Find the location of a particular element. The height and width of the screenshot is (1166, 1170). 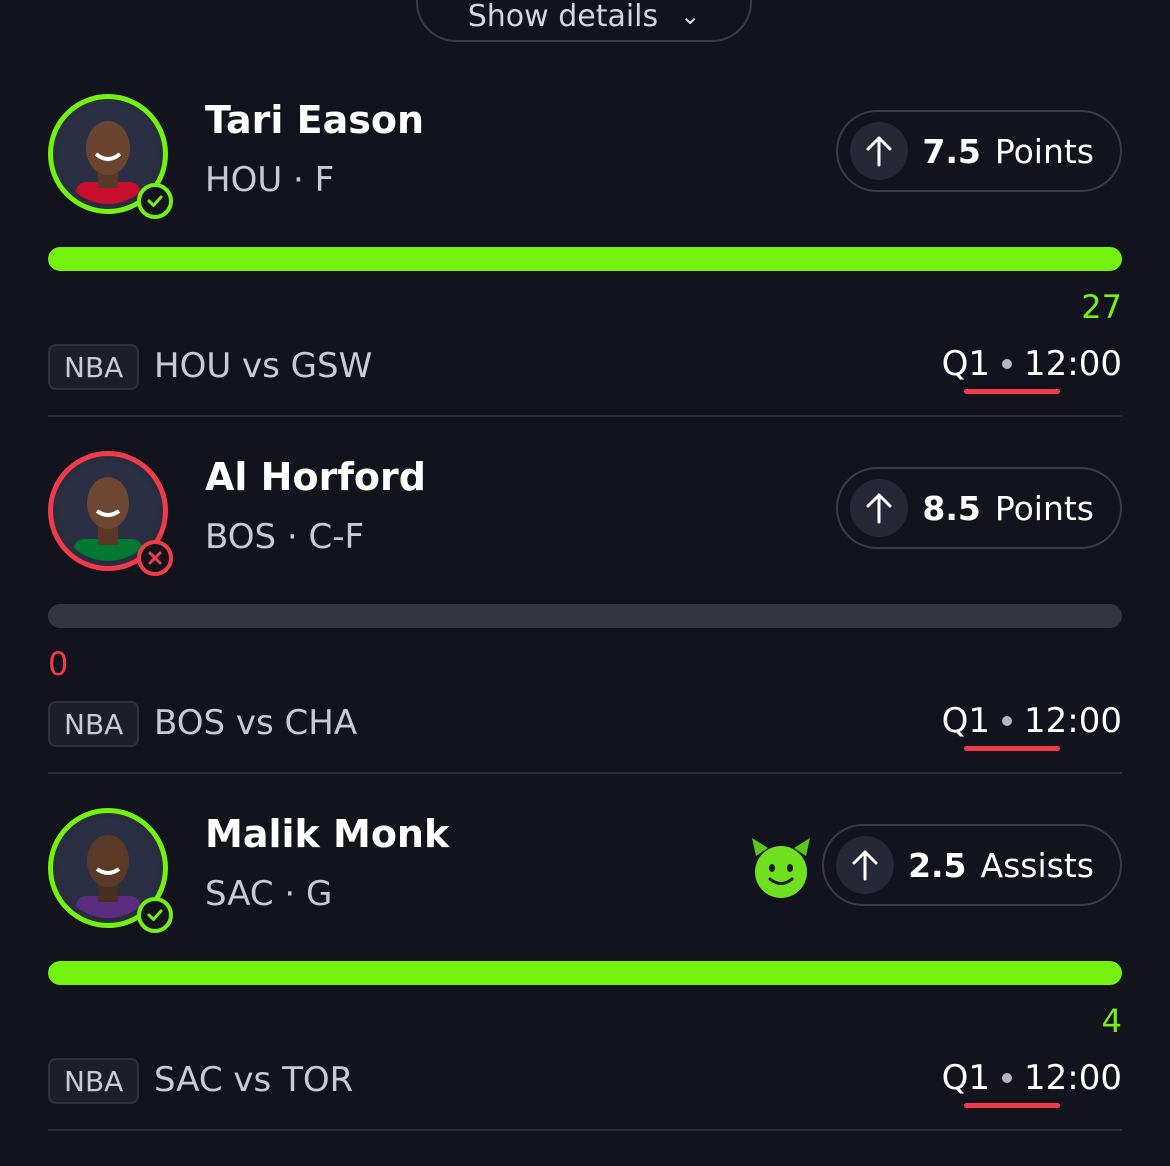

pick-line-pill: 8.5 Points is located at coordinates (979, 508).